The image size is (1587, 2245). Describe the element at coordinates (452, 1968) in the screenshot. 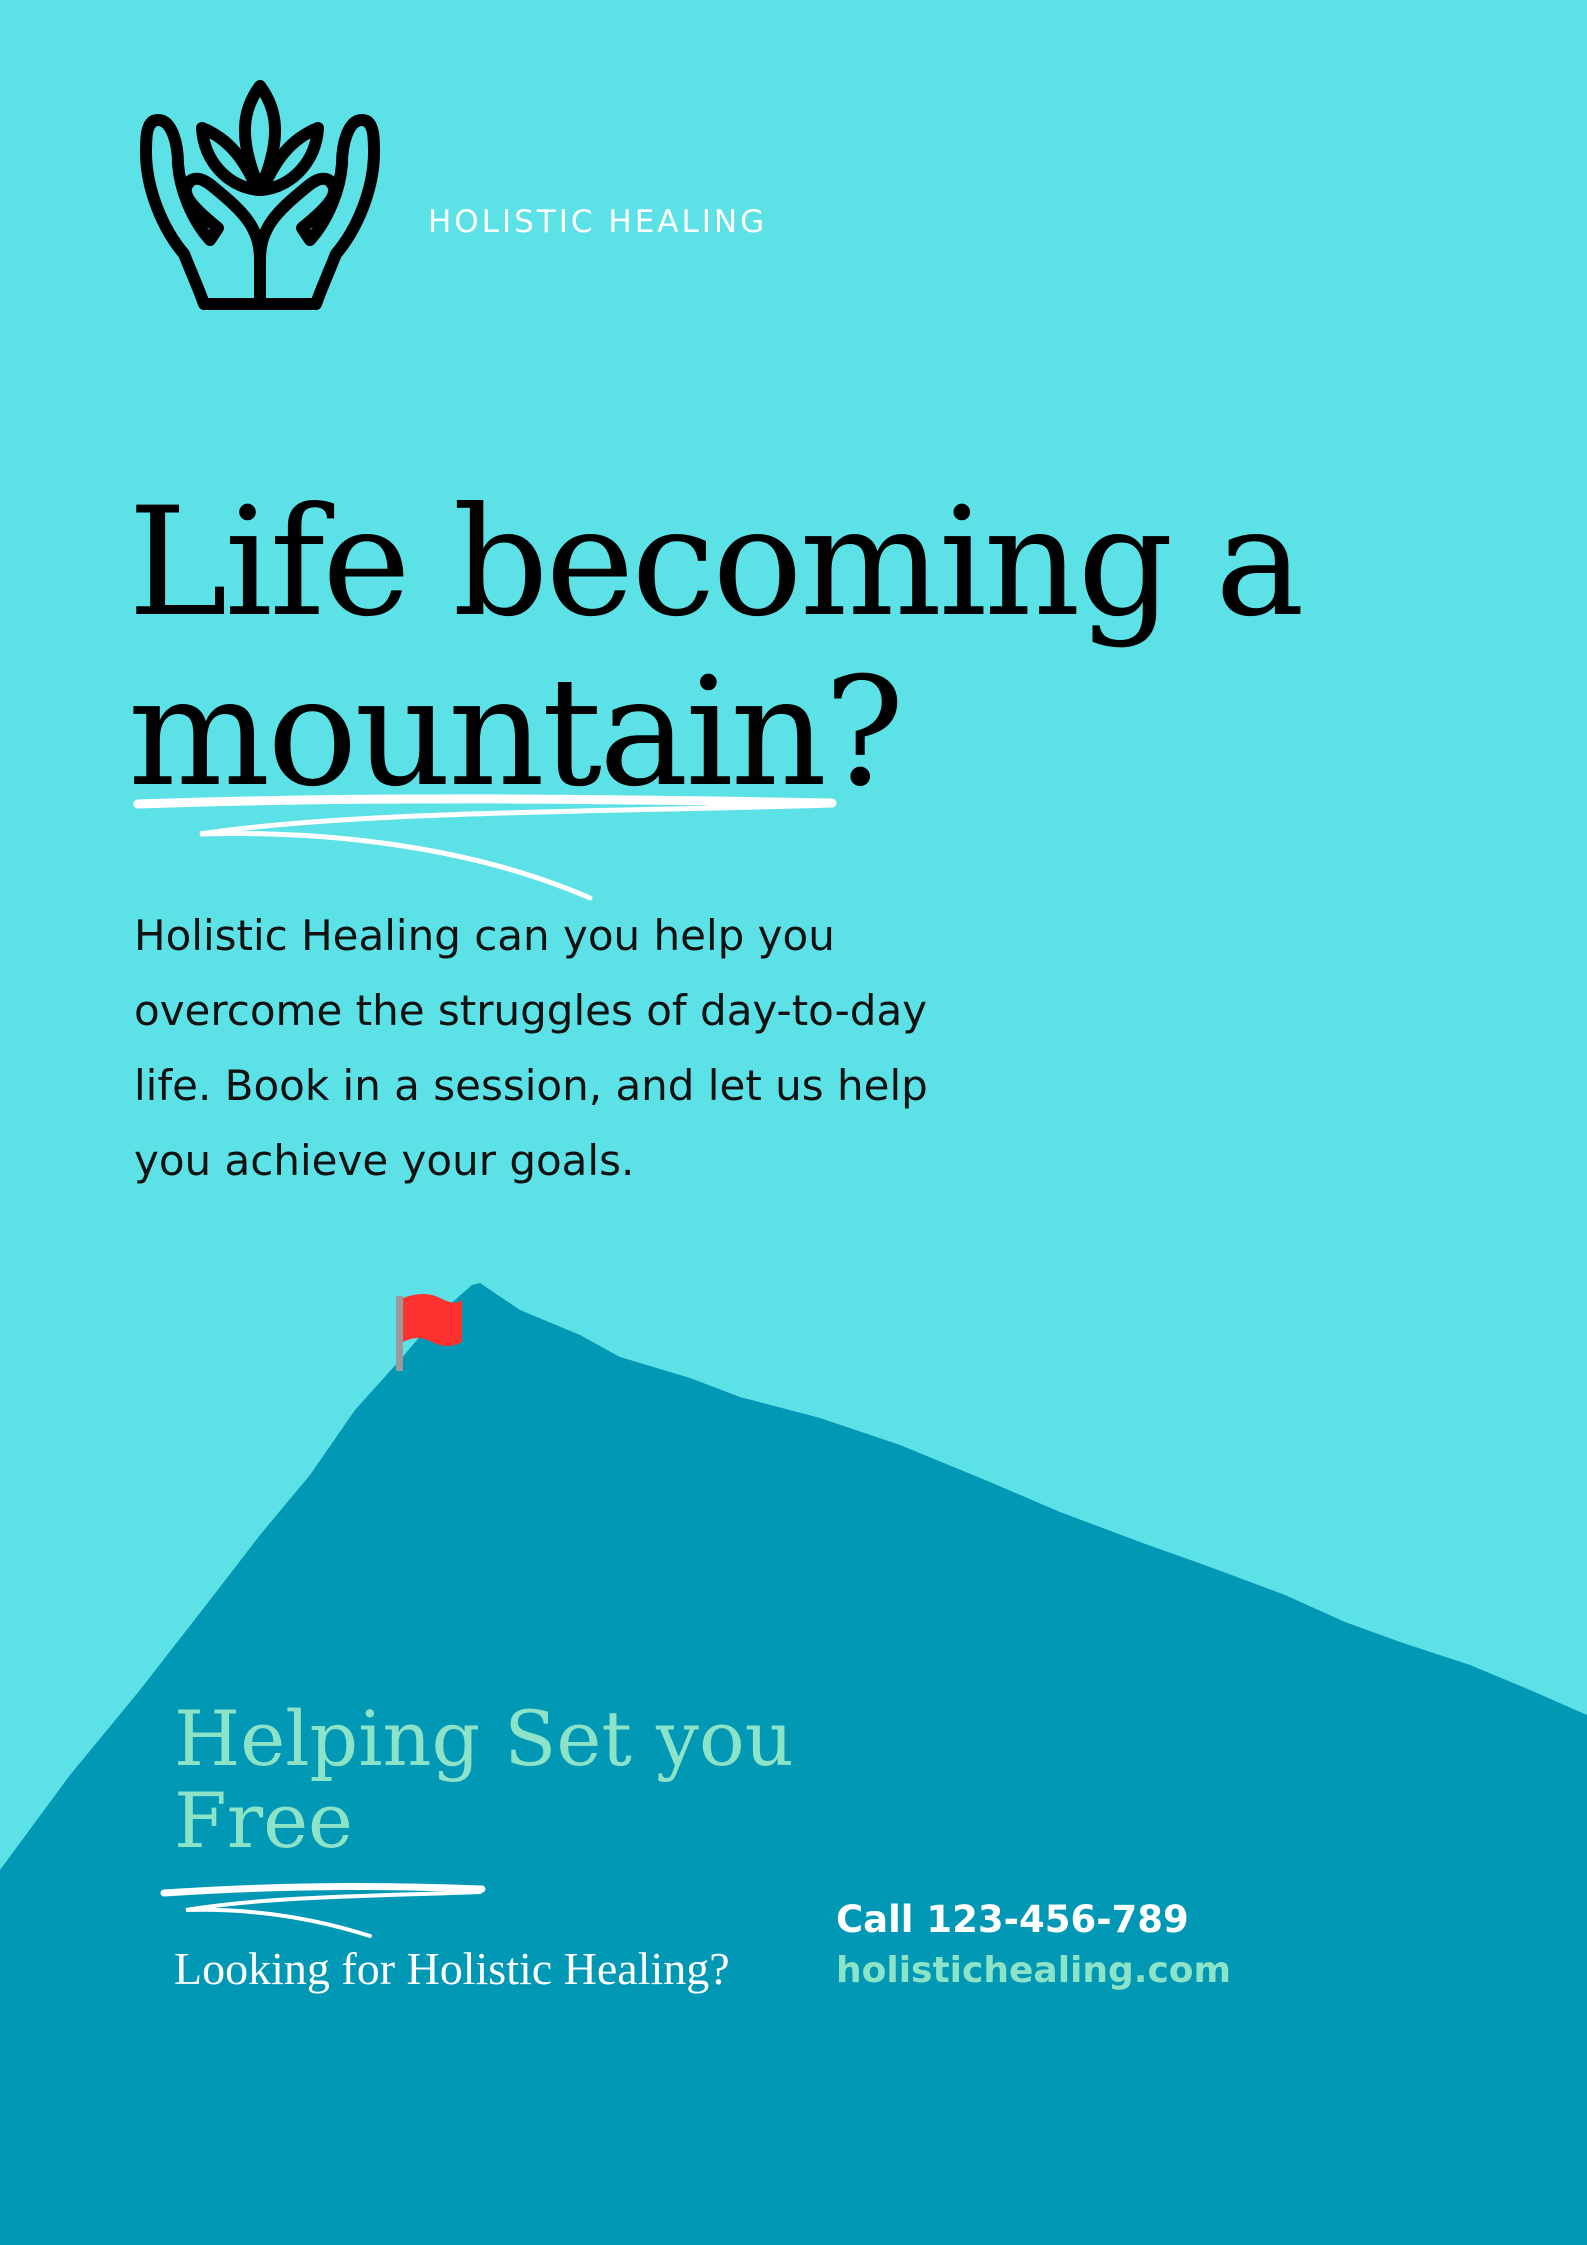

I see `question-text: Looking for Holistic Healing?` at that location.